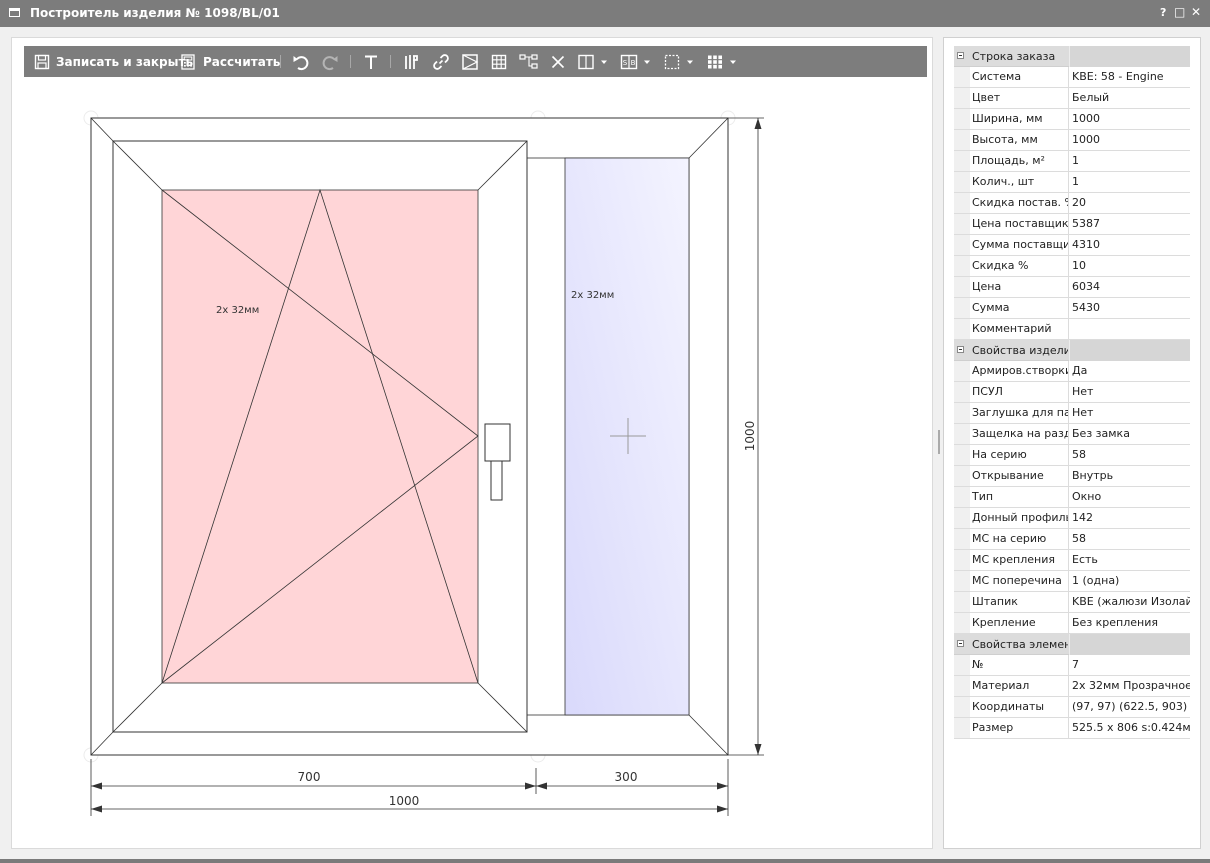 The height and width of the screenshot is (863, 1210). I want to click on property-row: Комментарий, so click(1072, 329).